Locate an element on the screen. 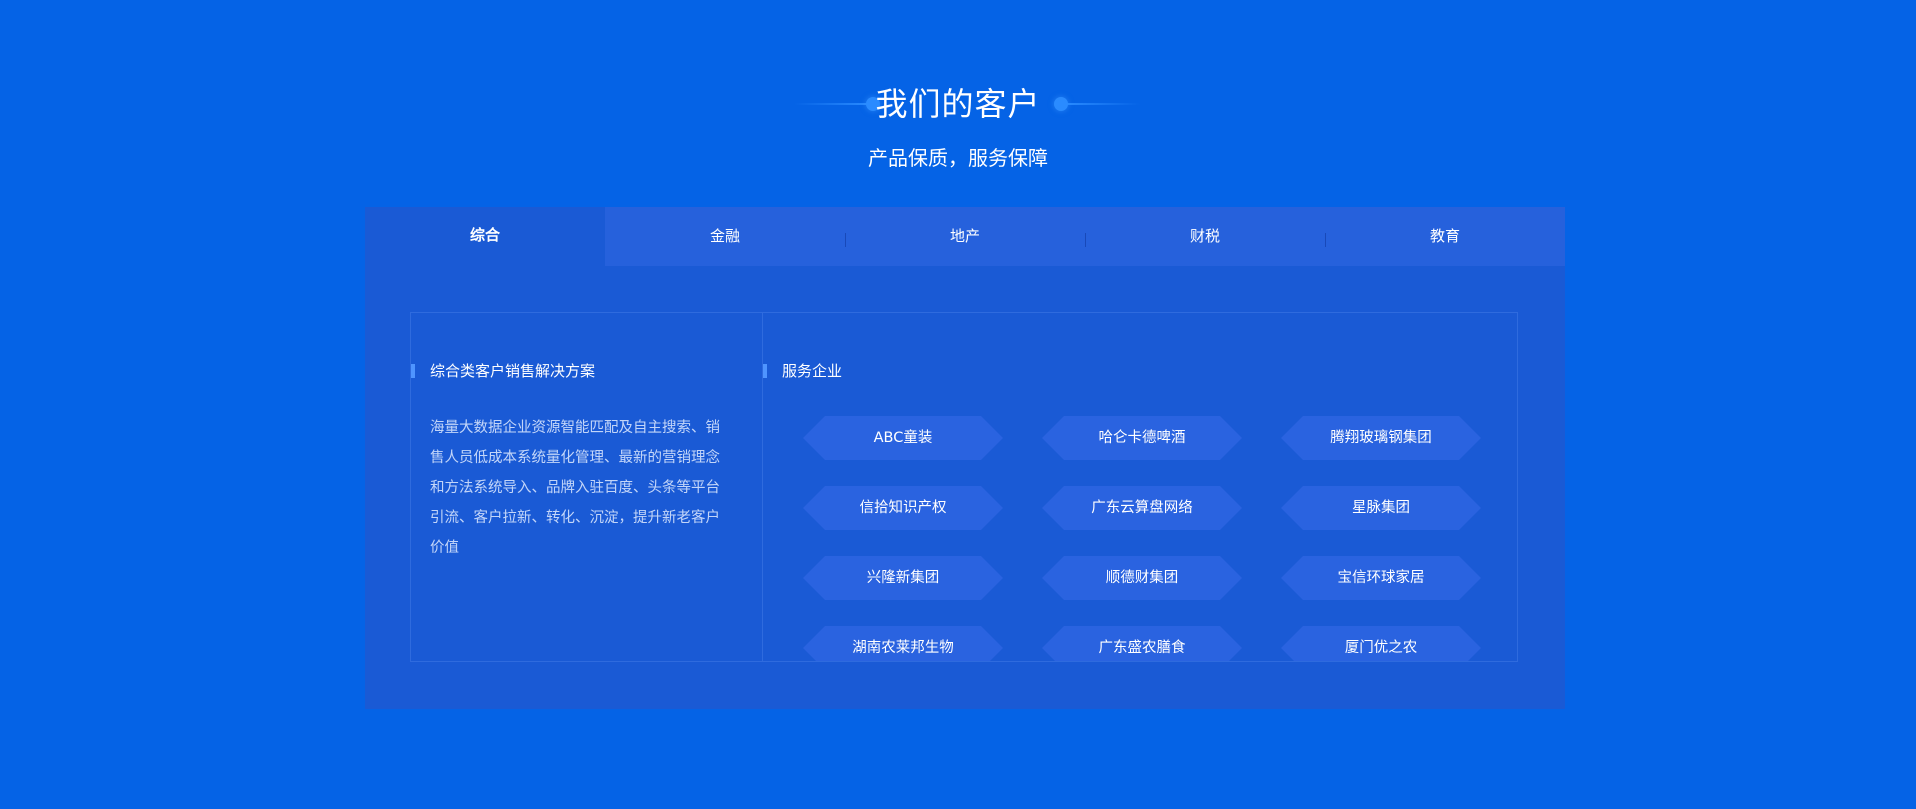 Image resolution: width=1916 pixels, height=809 pixels. client-item: 哈仑卡德啤酒 is located at coordinates (1142, 438).